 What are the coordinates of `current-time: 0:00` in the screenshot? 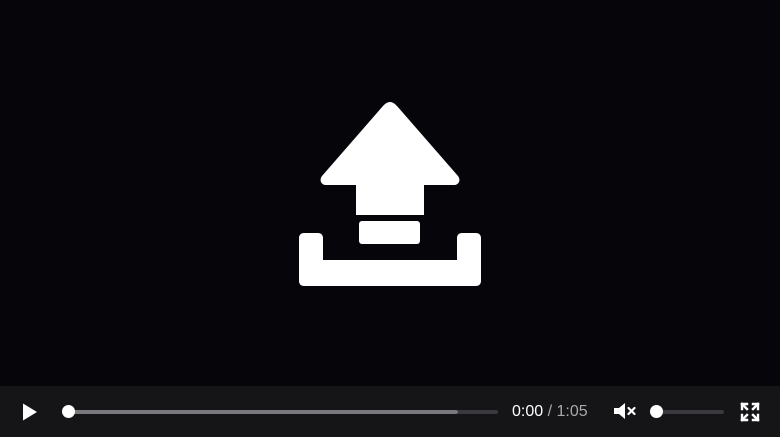 It's located at (528, 411).